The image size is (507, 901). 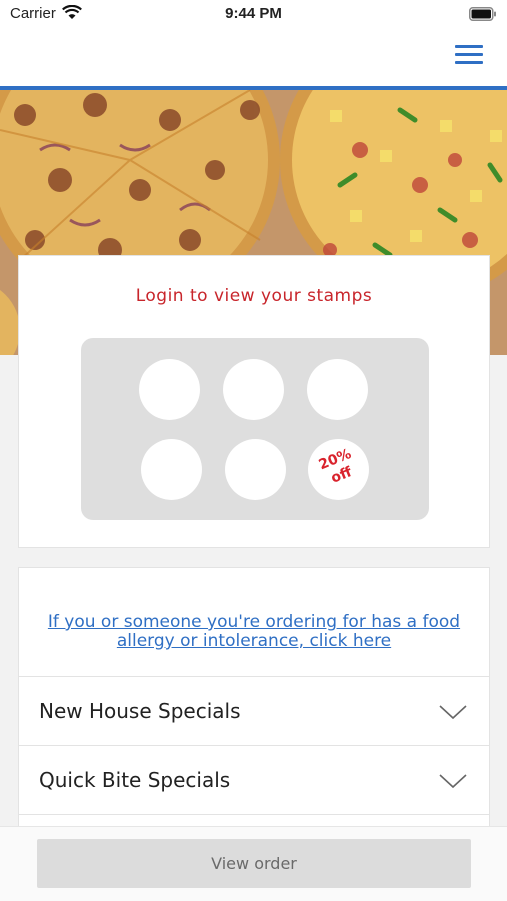 I want to click on status-time: 9:44 PM, so click(x=253, y=13).